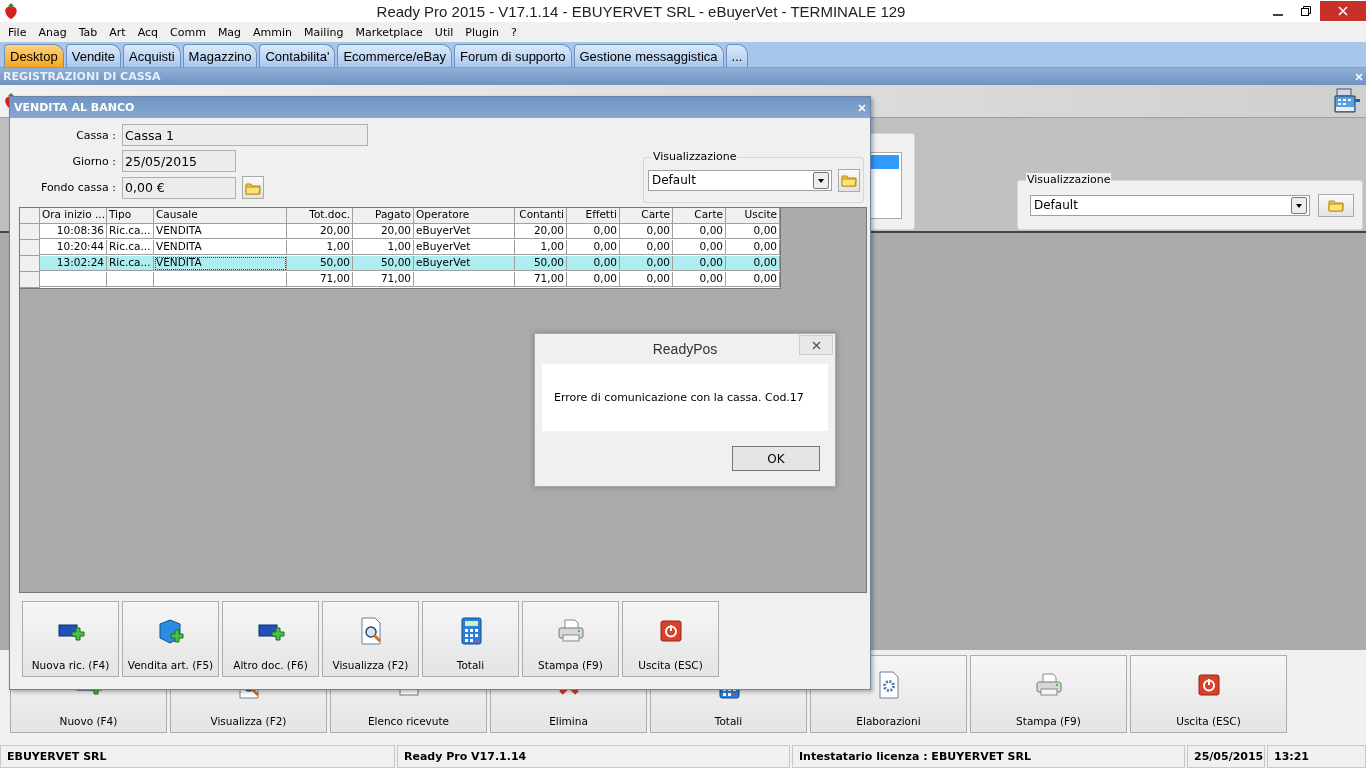 The width and height of the screenshot is (1366, 768). Describe the element at coordinates (297, 55) in the screenshot. I see `tab: Contabilita'` at that location.